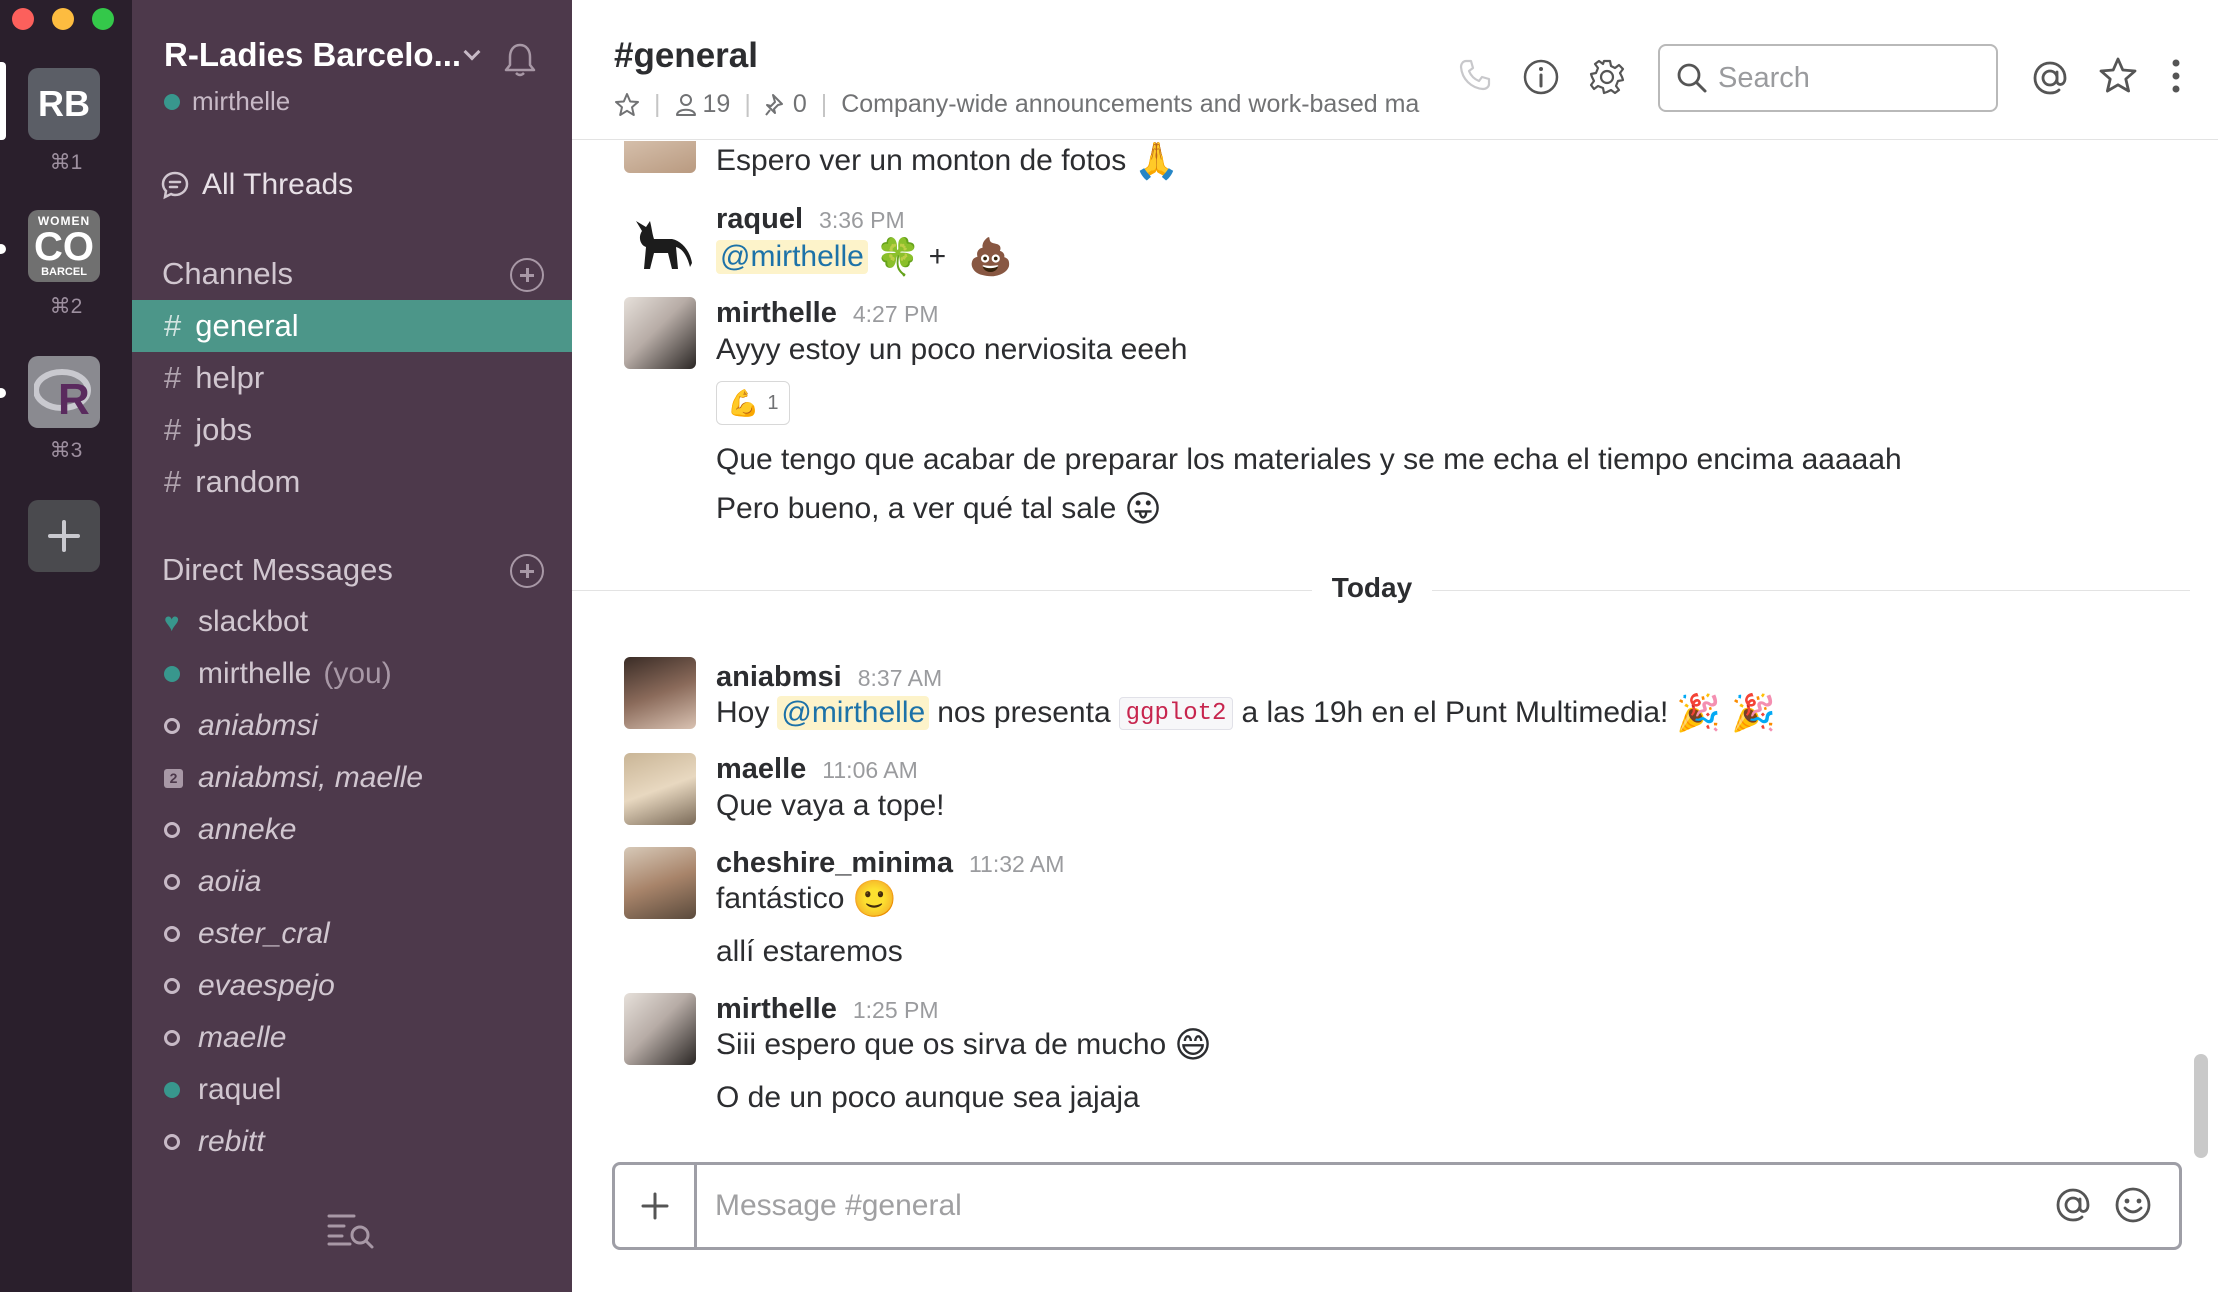 The width and height of the screenshot is (2218, 1292). What do you see at coordinates (2073, 1205) in the screenshot?
I see `mention-insert-icon` at bounding box center [2073, 1205].